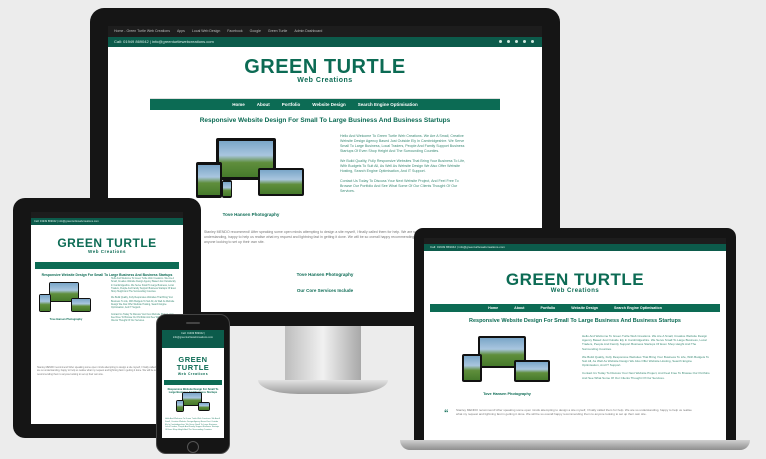 This screenshot has height=459, width=766. I want to click on laptop-logo-title: GREEN TURTLE, so click(575, 279).